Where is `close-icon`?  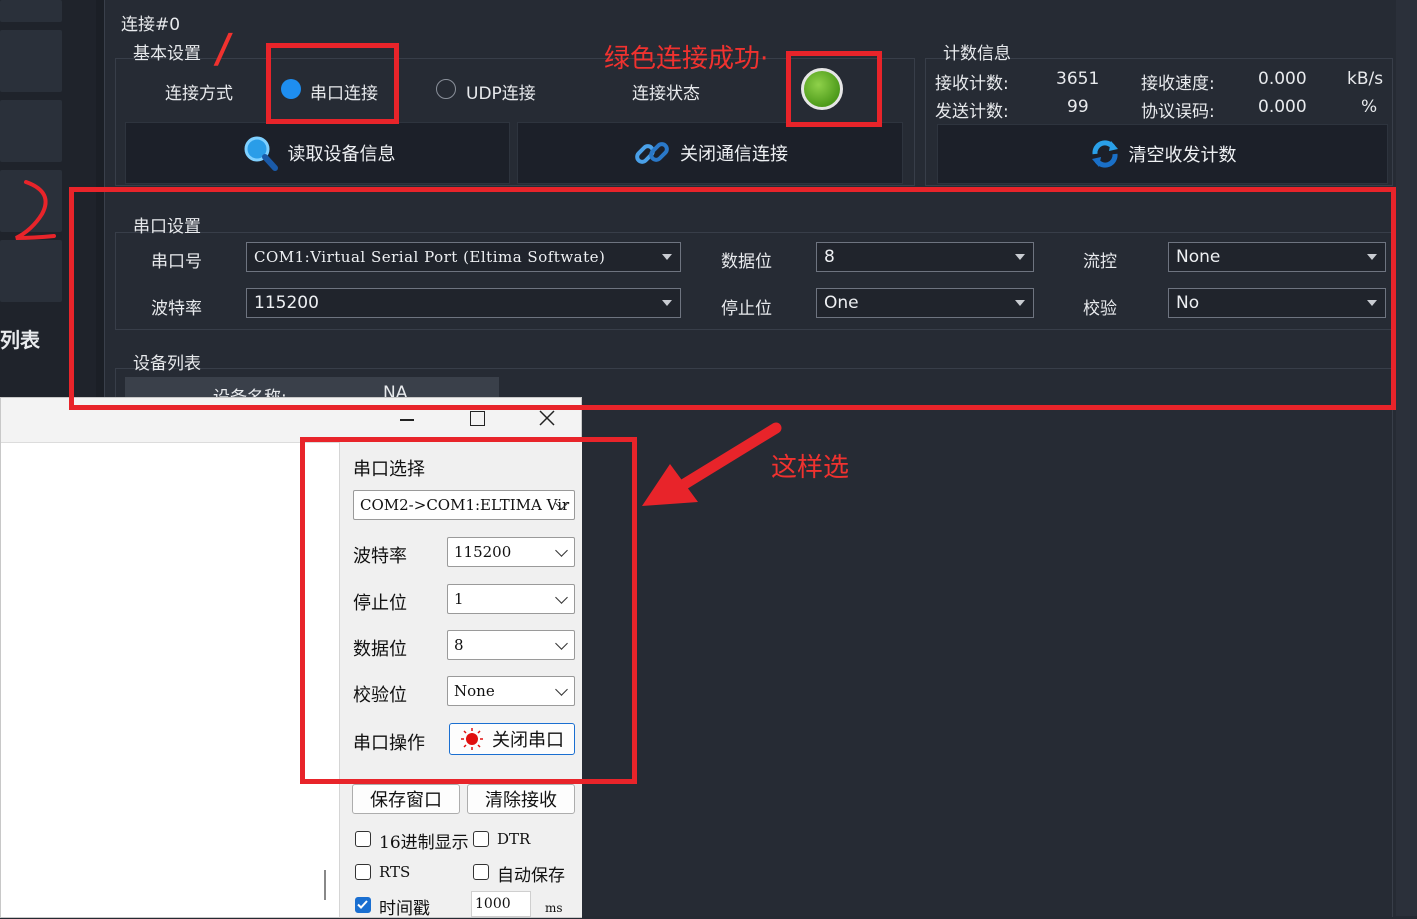
close-icon is located at coordinates (547, 418).